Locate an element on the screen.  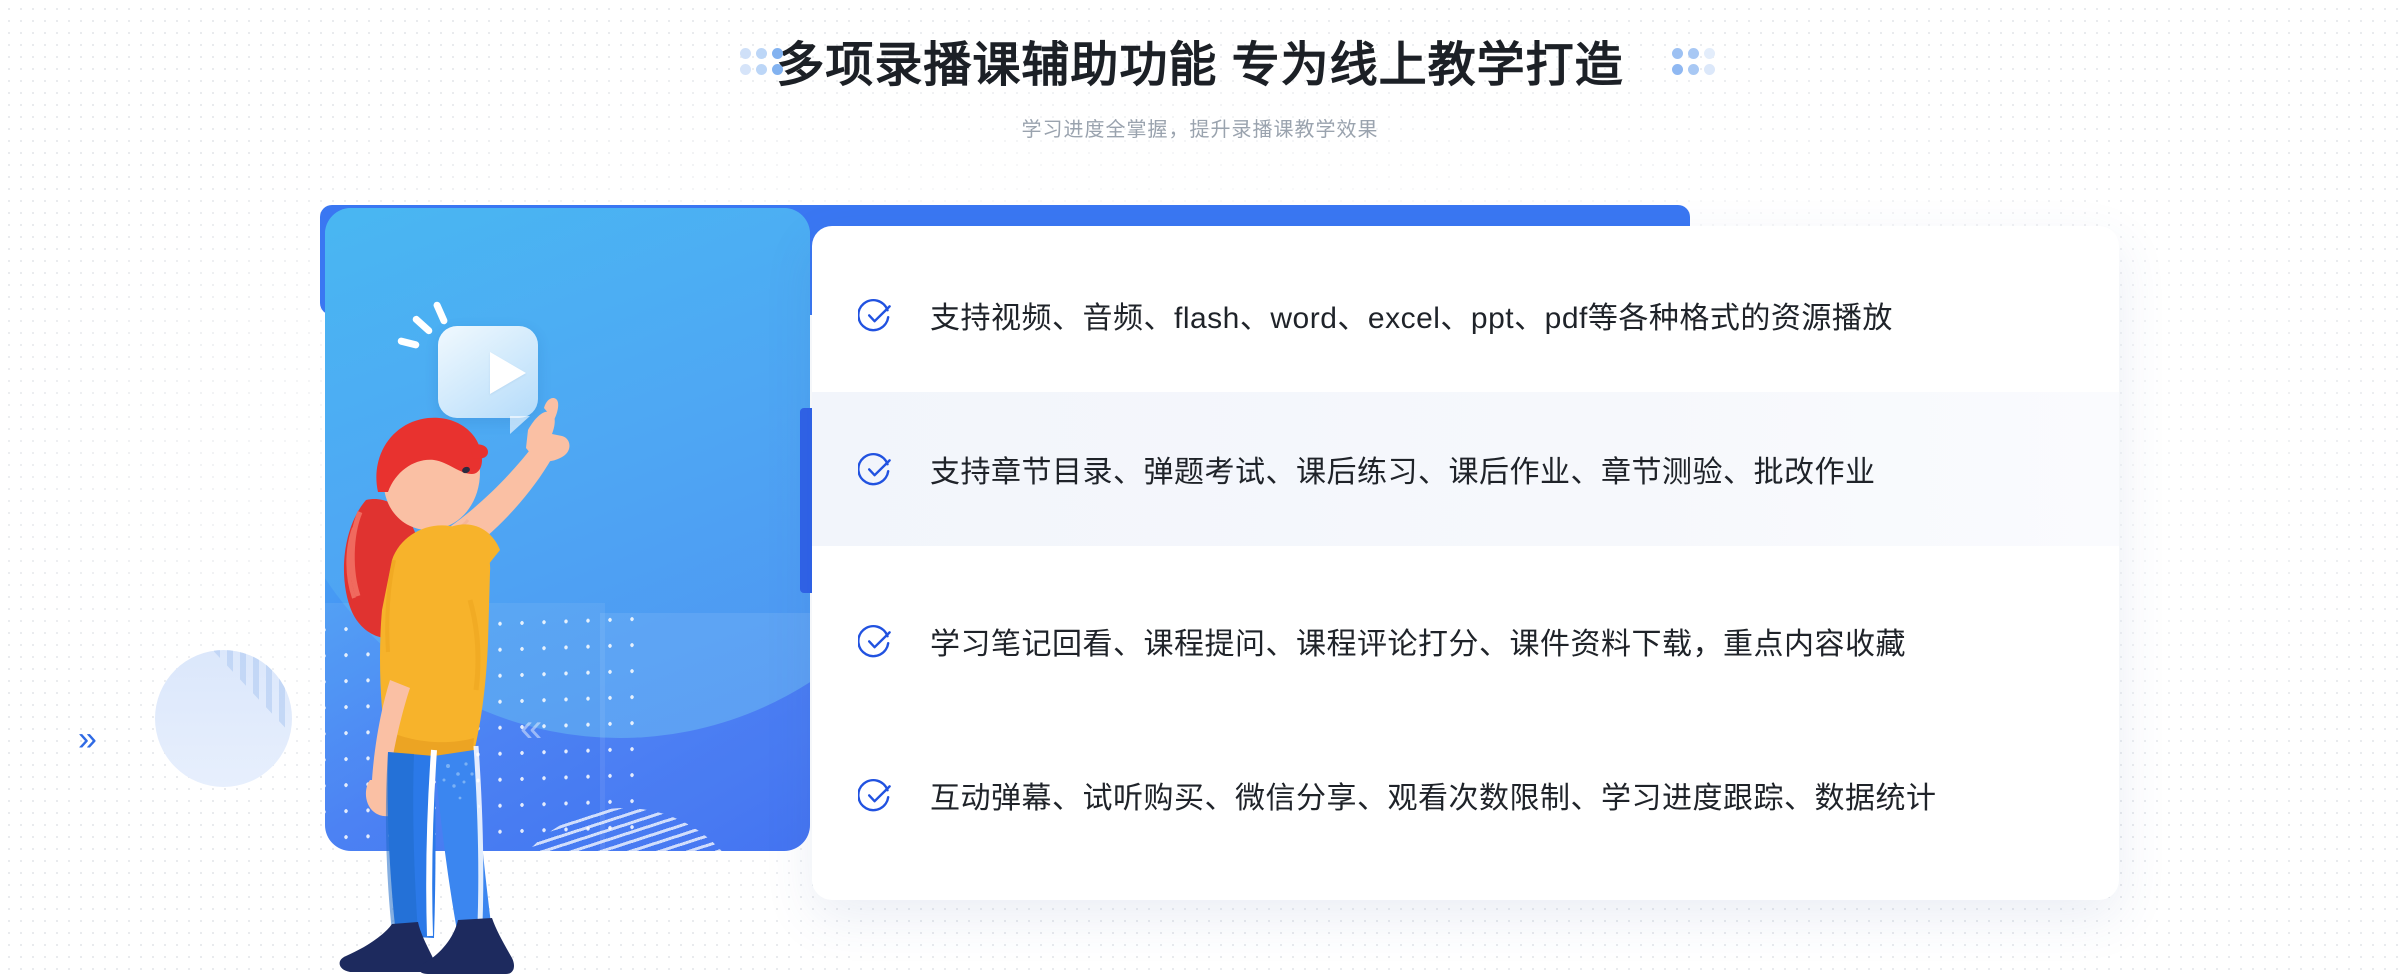
chevron-right-icon: » is located at coordinates (87, 739).